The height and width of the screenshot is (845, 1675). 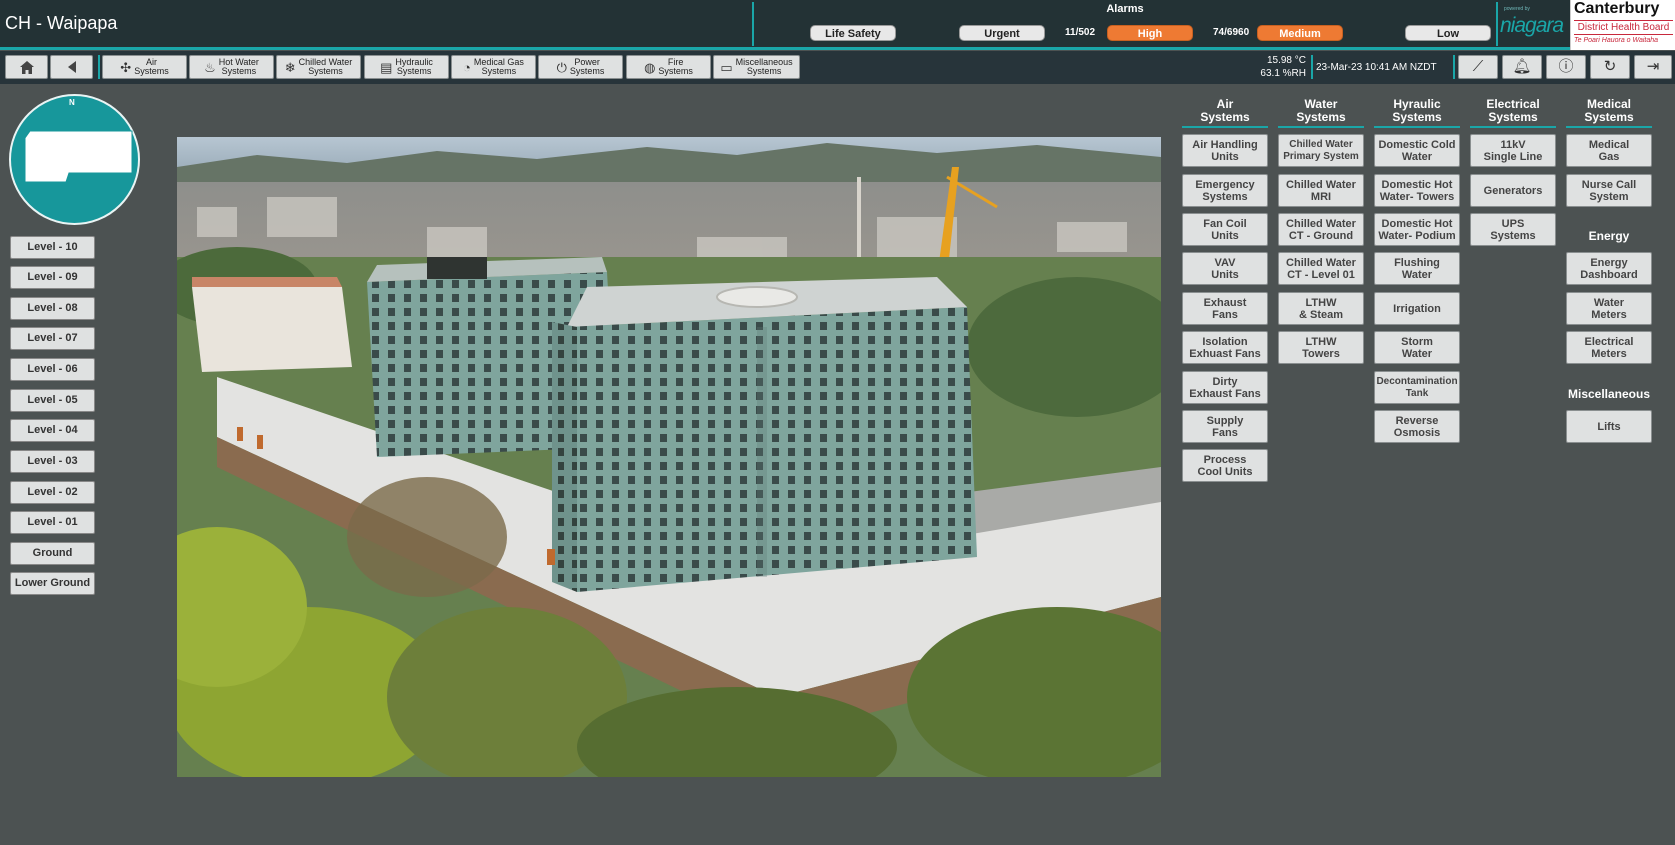 I want to click on miscellaneous-heading: Miscellaneous, so click(x=1609, y=394).